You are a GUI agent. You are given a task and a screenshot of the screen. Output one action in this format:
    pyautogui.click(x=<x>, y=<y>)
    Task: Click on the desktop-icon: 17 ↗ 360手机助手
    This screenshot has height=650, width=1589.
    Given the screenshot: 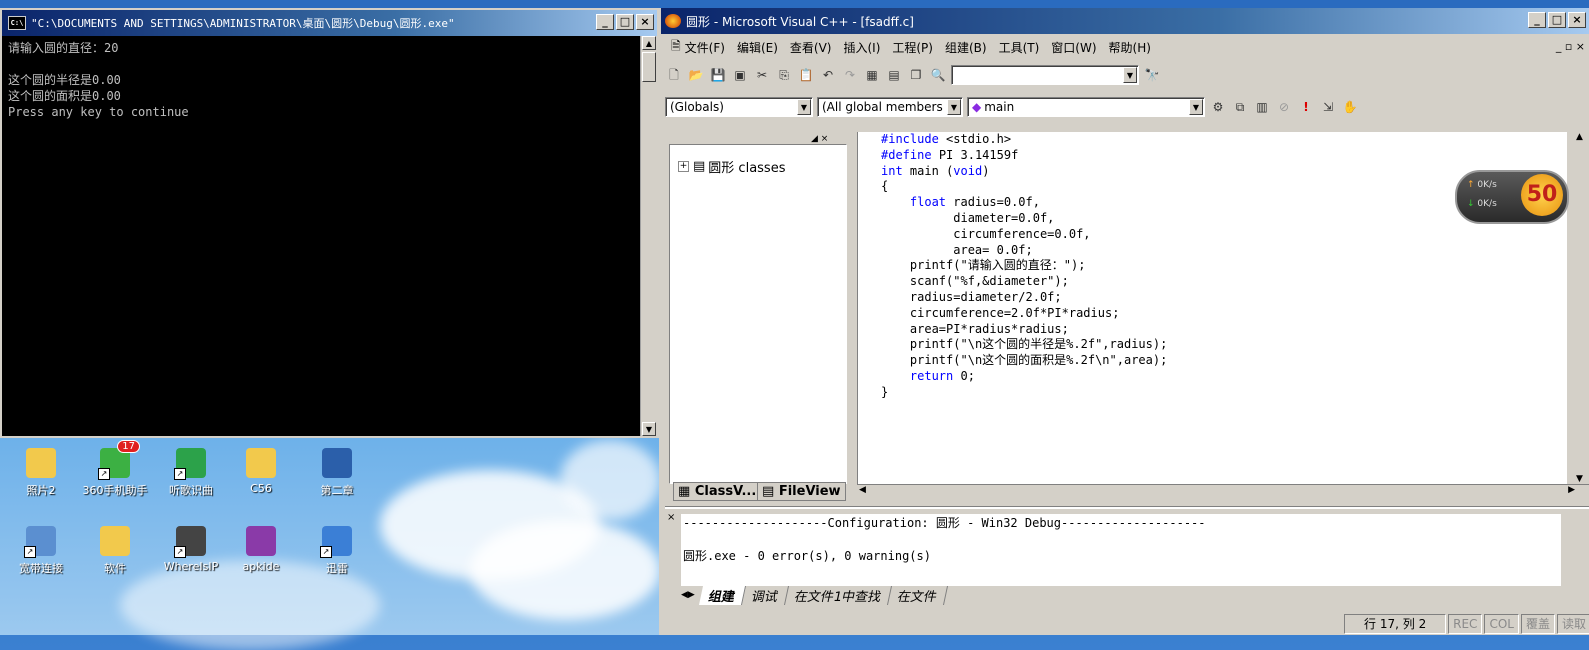 What is the action you would take?
    pyautogui.click(x=115, y=469)
    